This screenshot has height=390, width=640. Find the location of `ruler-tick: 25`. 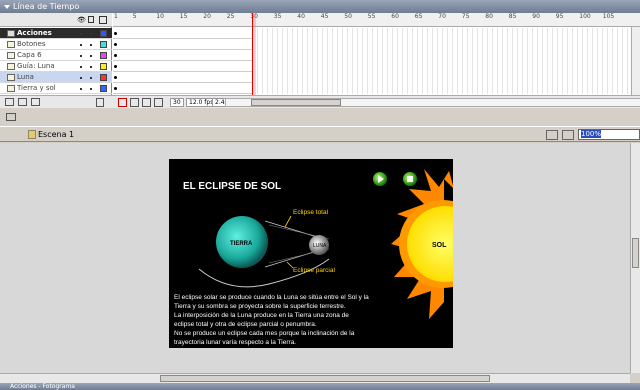

ruler-tick: 25 is located at coordinates (230, 16).